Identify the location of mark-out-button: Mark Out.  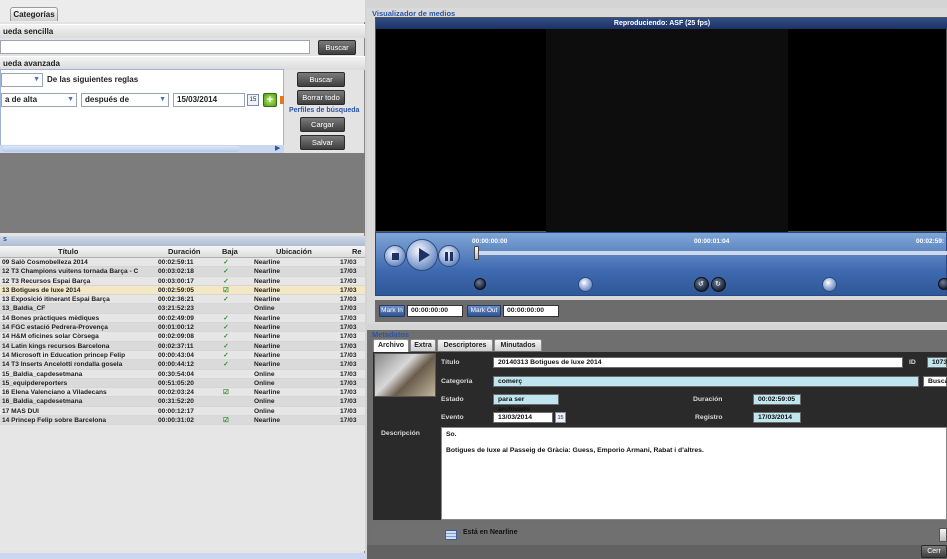
(484, 311).